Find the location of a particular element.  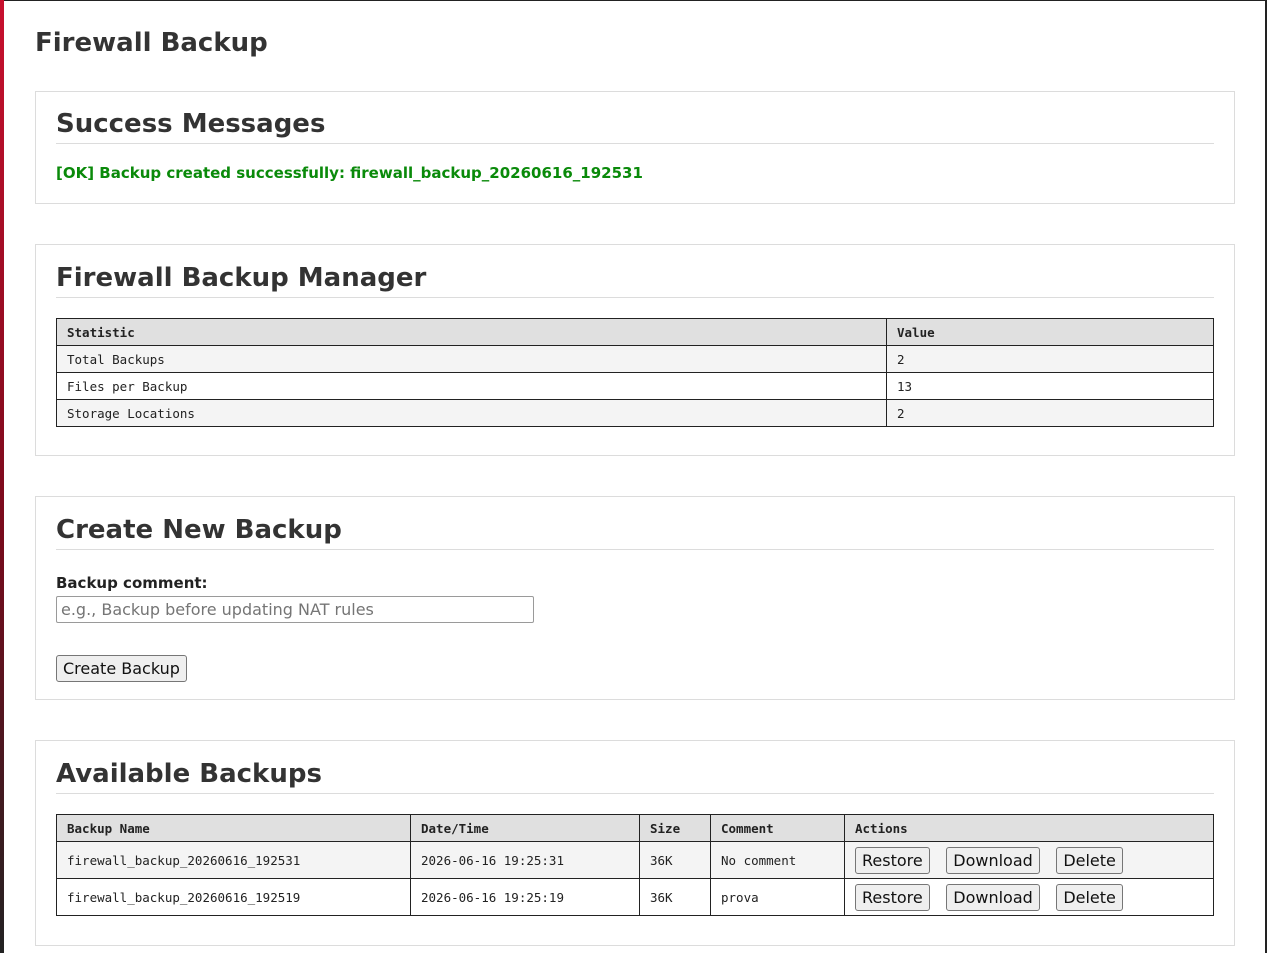

window-top-border is located at coordinates (633, 0).